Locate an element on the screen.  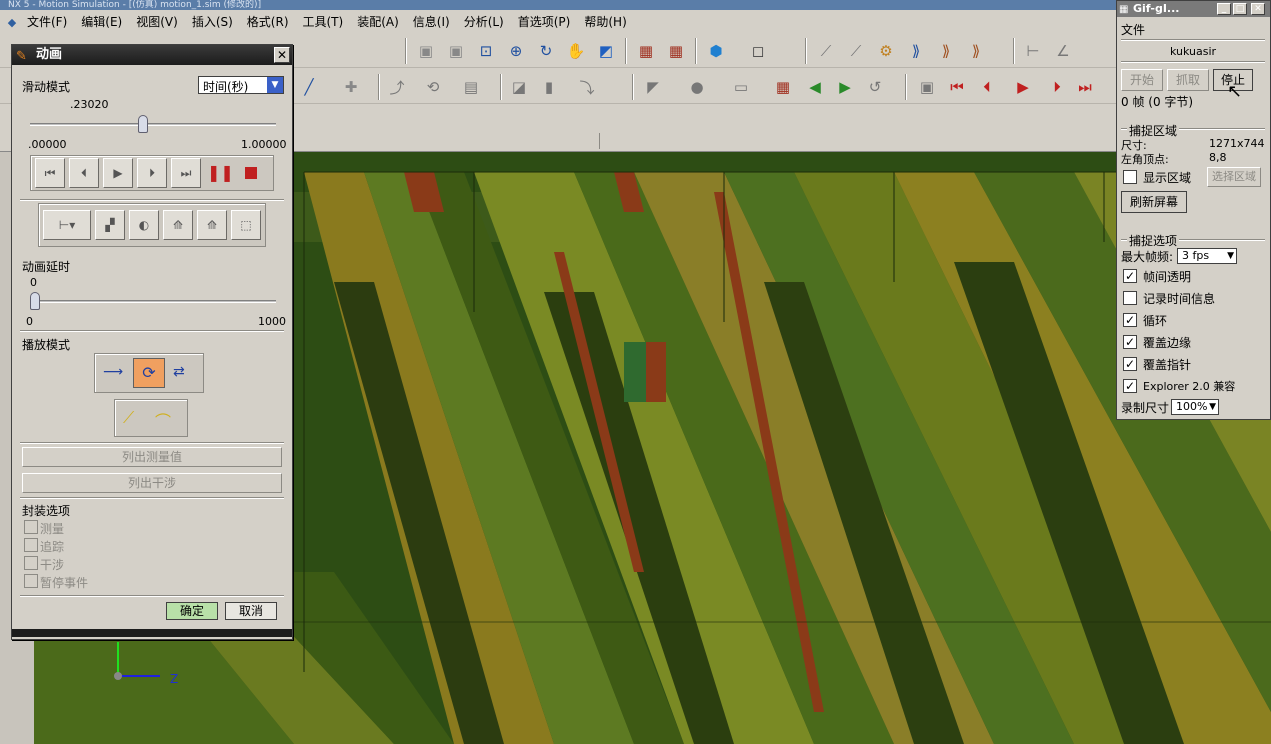
time-slider-track is located at coordinates (153, 124).